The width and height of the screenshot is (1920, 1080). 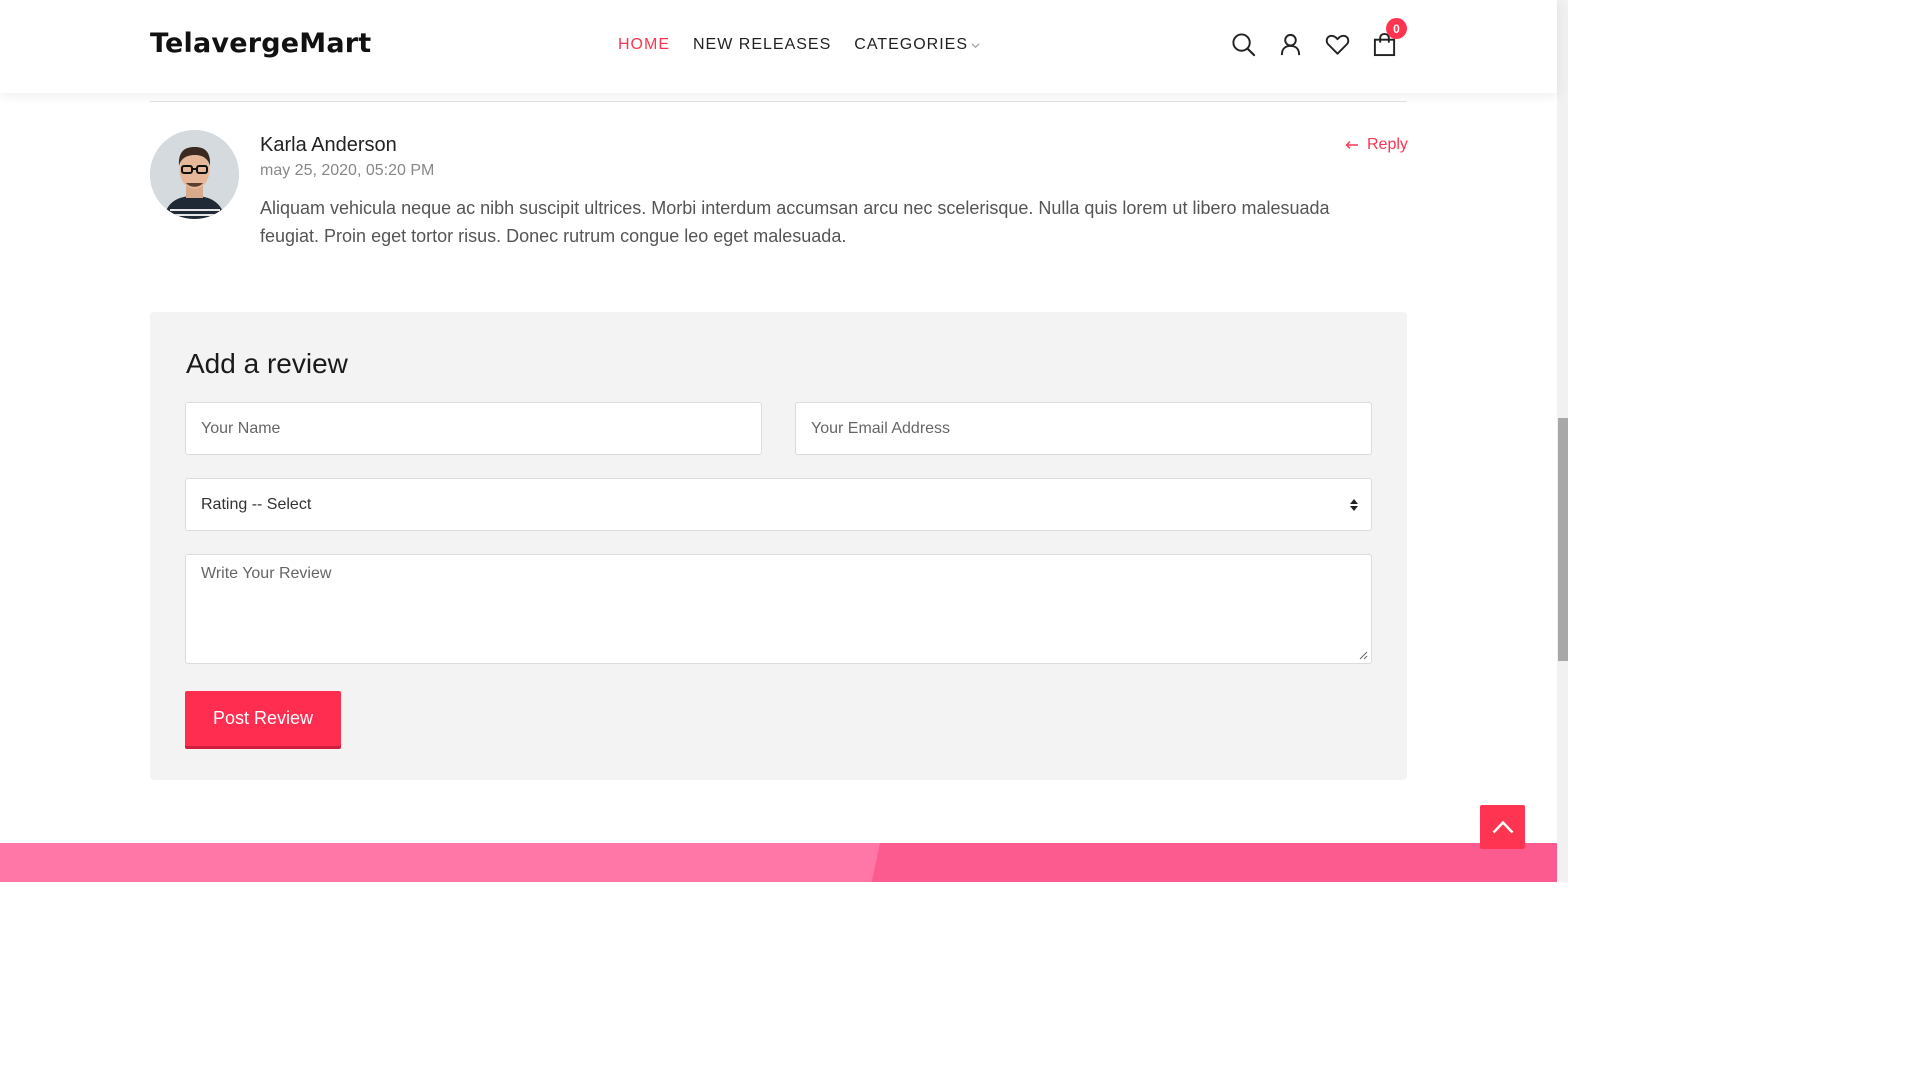 What do you see at coordinates (1243, 44) in the screenshot?
I see `search-icon` at bounding box center [1243, 44].